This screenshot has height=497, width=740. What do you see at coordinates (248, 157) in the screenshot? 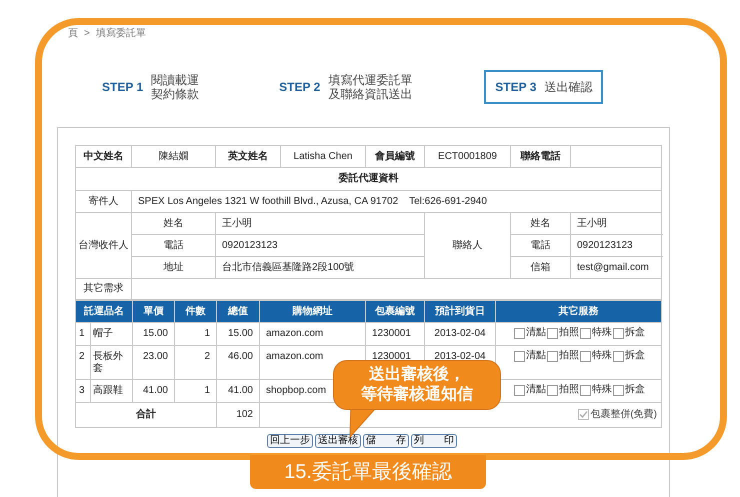
I see `field-label: 英文姓名` at bounding box center [248, 157].